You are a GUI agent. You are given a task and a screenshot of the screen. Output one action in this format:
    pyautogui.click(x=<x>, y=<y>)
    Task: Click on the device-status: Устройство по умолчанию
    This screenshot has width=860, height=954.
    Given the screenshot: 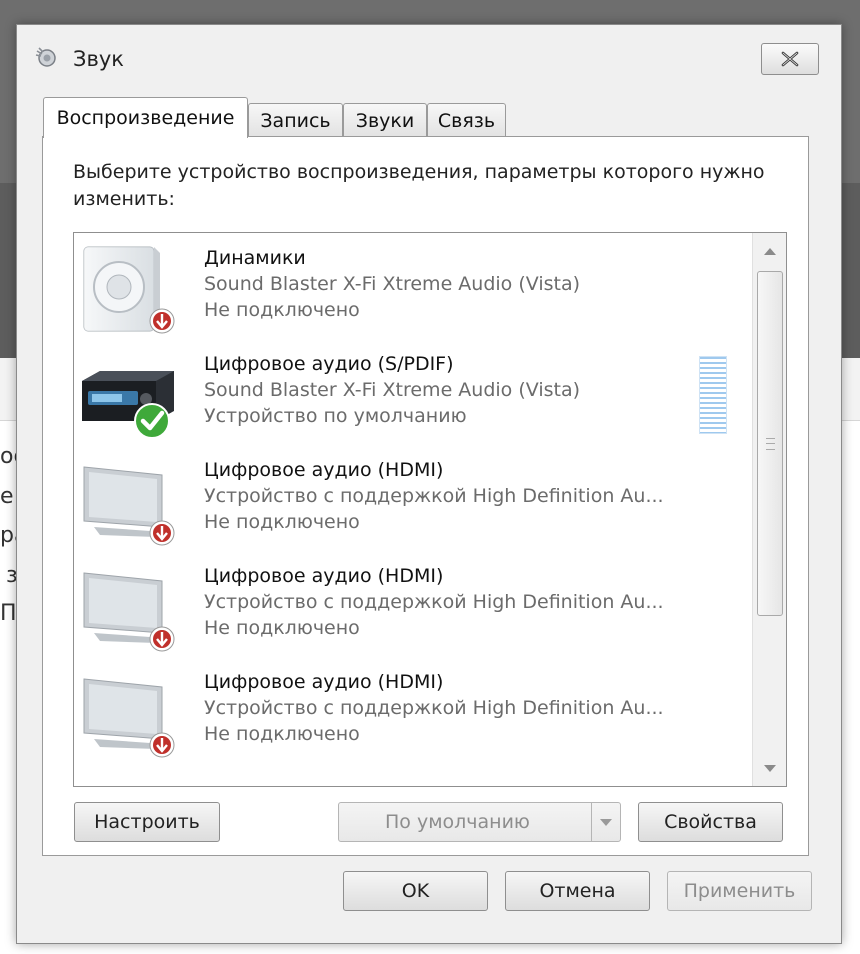 What is the action you would take?
    pyautogui.click(x=335, y=416)
    